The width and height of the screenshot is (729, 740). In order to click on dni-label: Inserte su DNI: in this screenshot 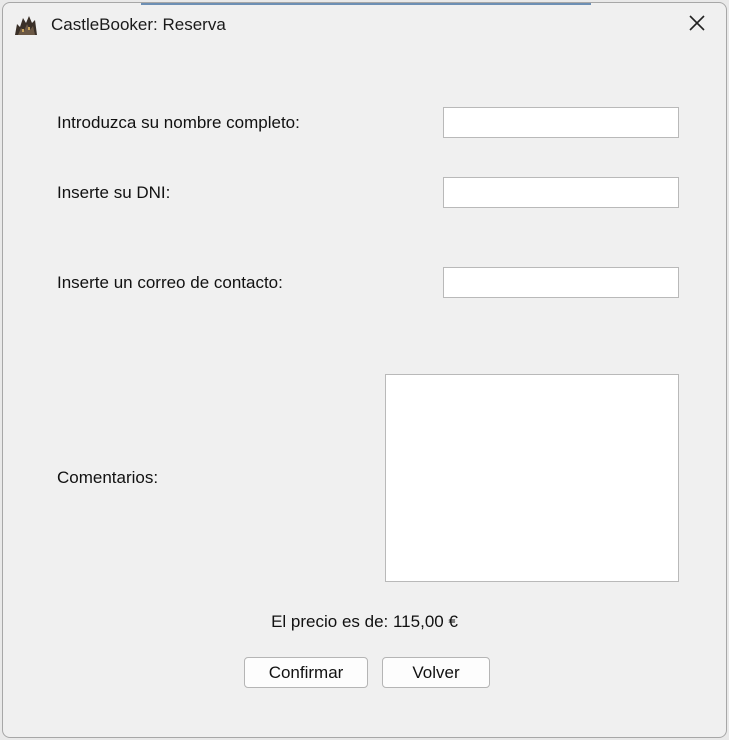, I will do `click(114, 192)`.